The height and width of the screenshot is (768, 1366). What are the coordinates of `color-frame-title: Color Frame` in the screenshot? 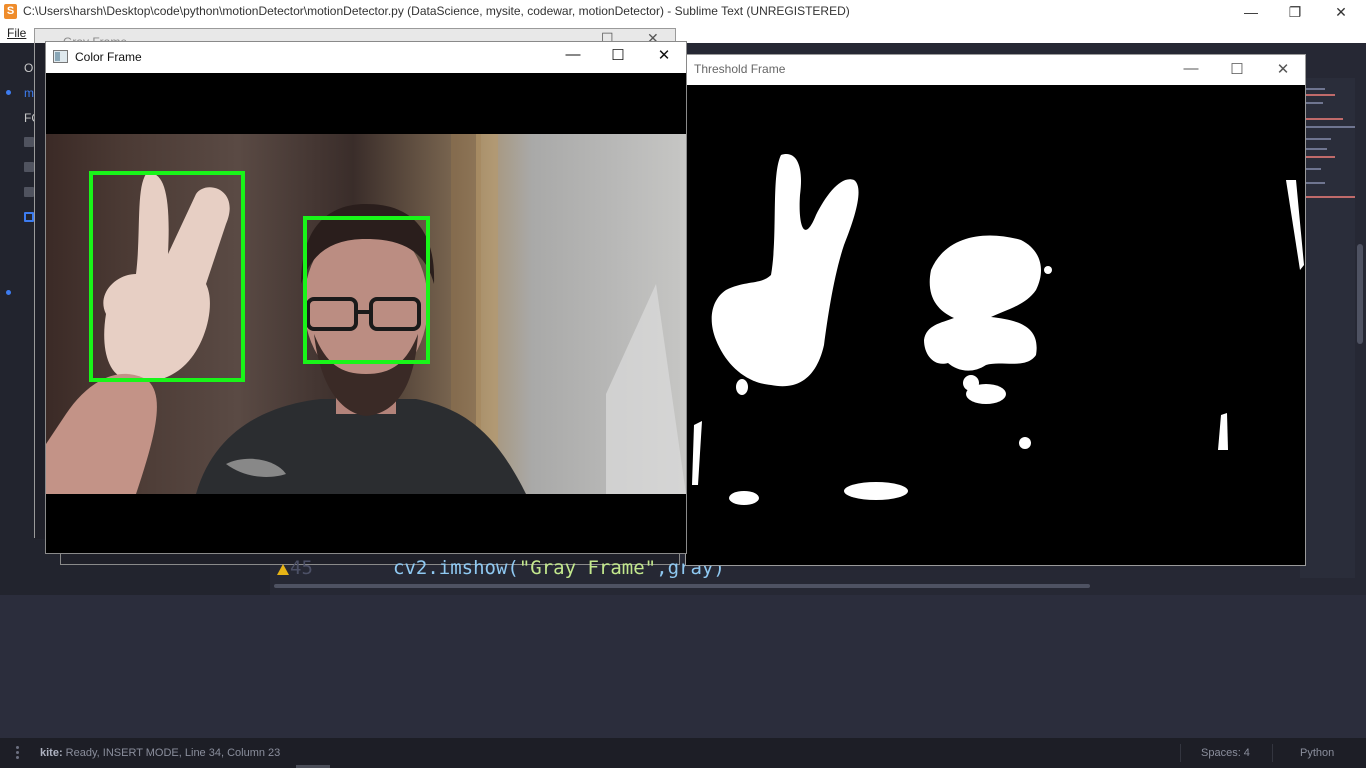 It's located at (108, 57).